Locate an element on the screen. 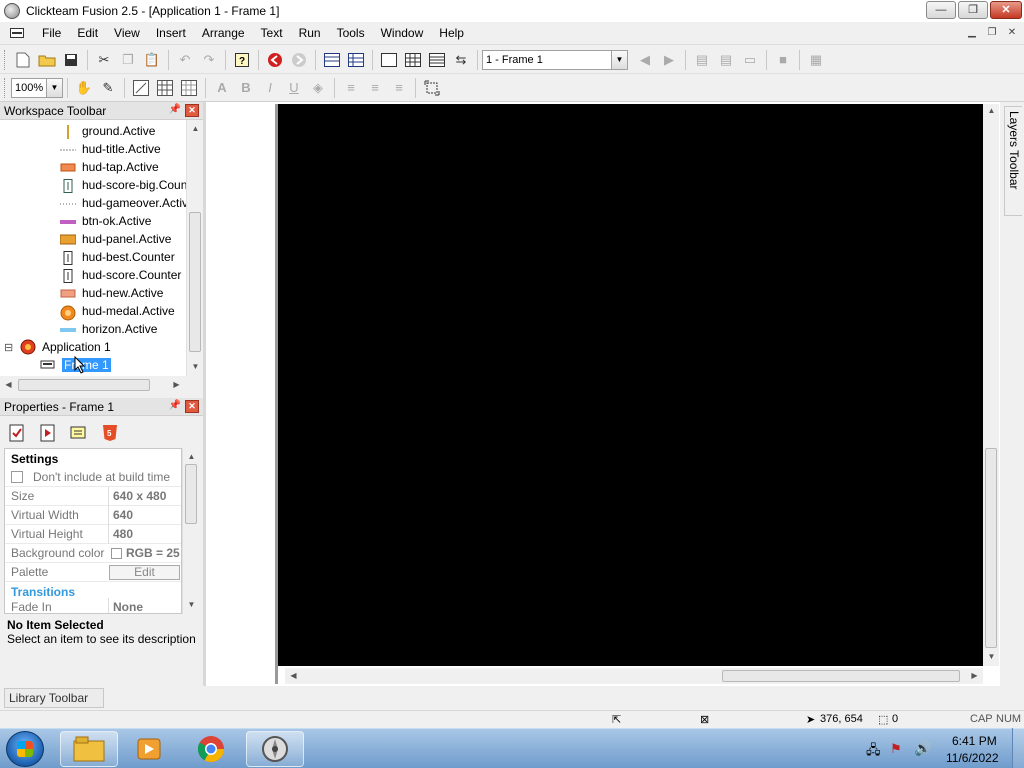  editor-hscroll: ◀ ▶ is located at coordinates (634, 676).